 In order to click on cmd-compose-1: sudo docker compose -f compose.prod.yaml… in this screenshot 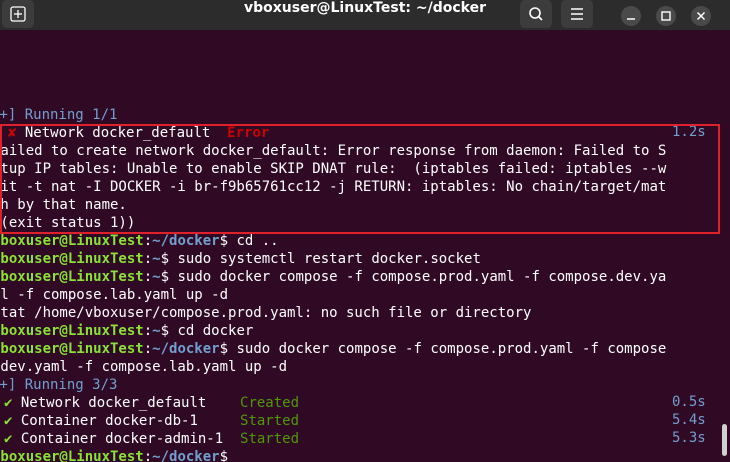, I will do `click(418, 277)`.